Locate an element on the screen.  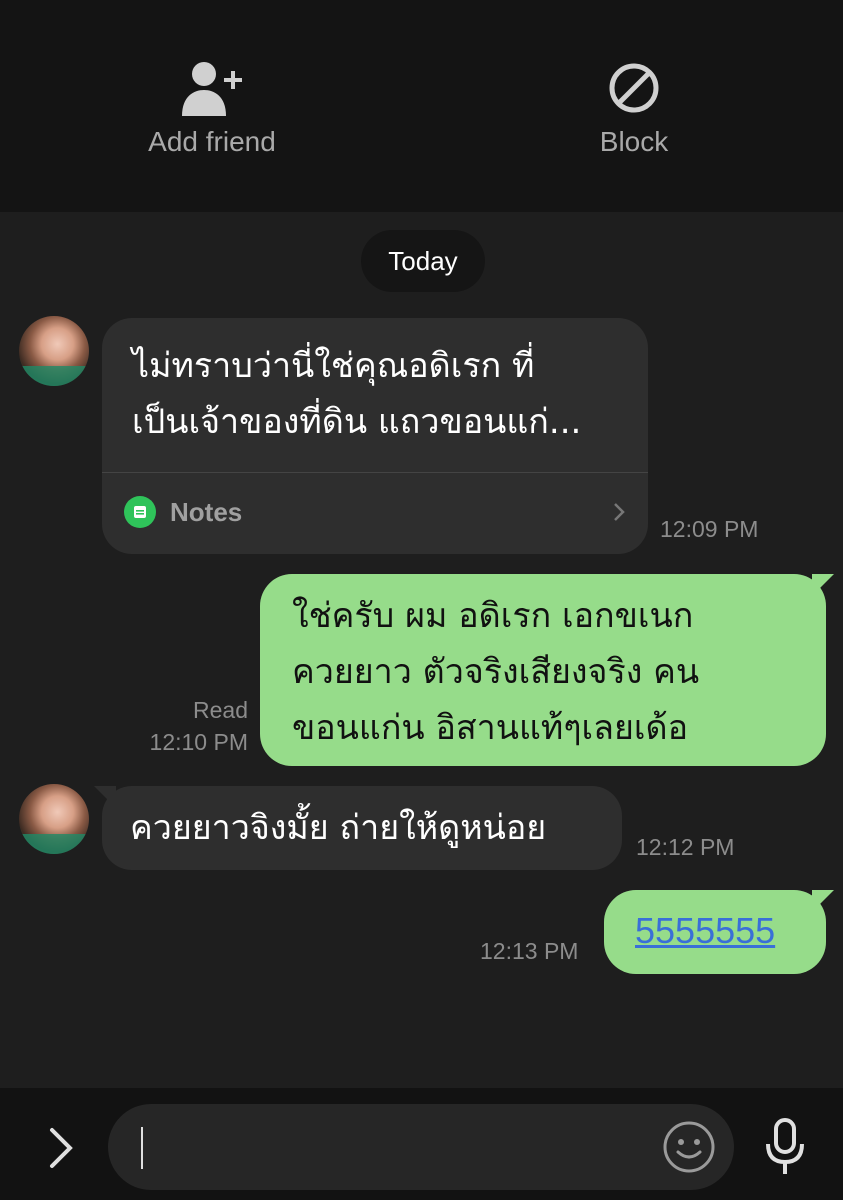
message-input is located at coordinates (421, 1147).